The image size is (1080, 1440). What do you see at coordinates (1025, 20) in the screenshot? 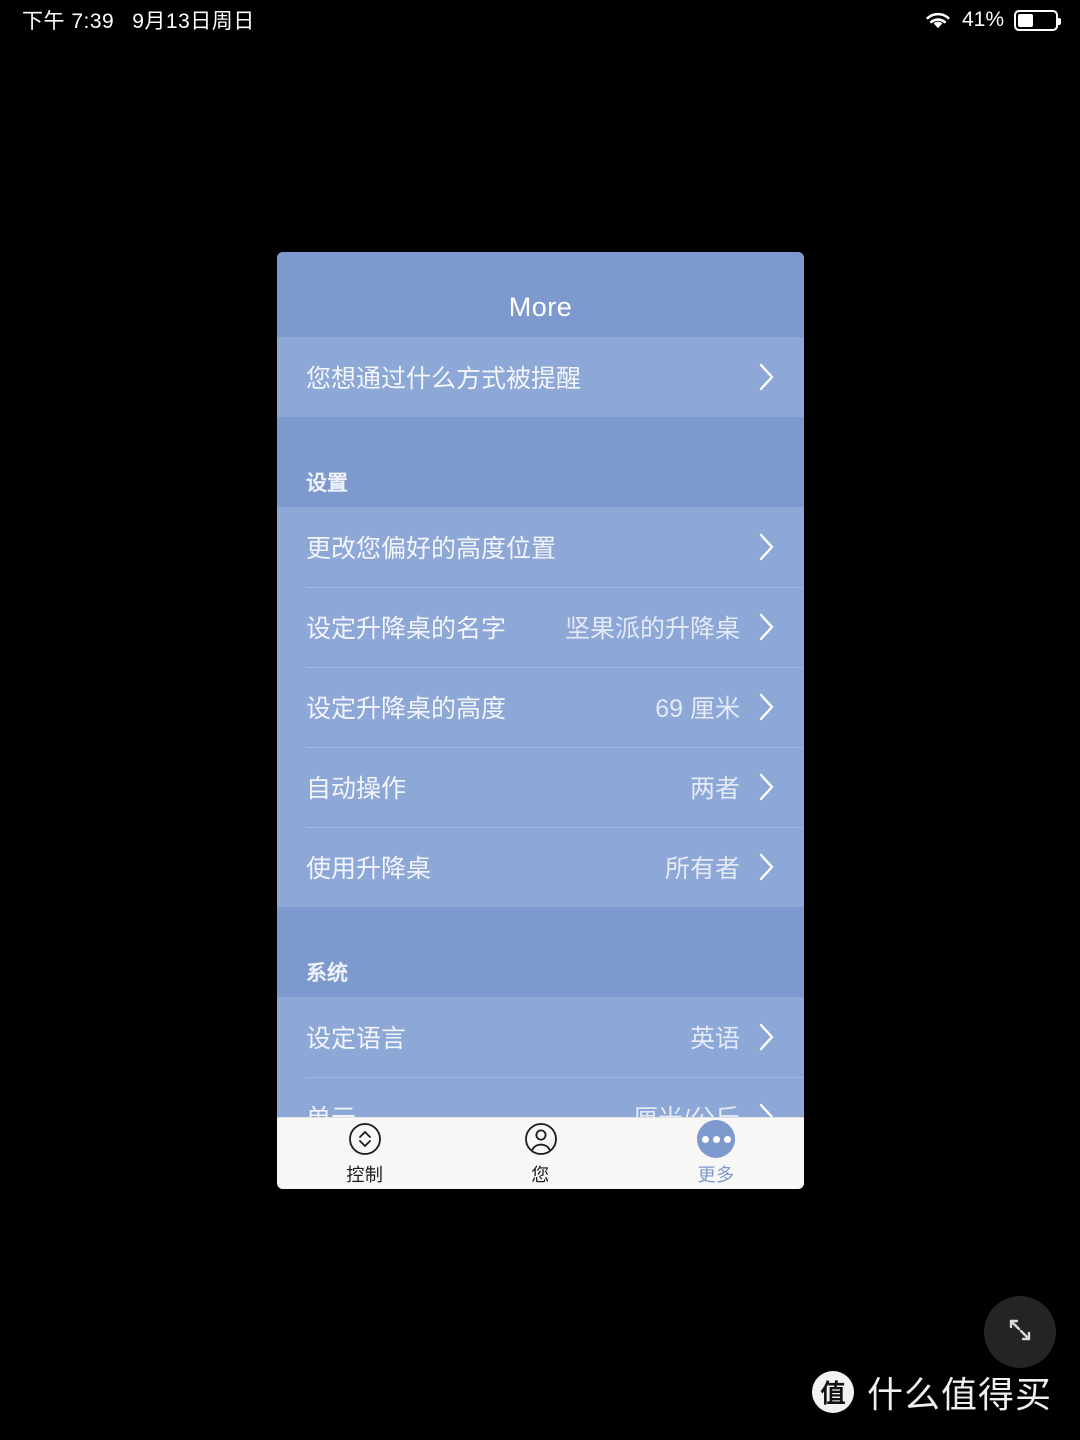
I see `battery-fill` at bounding box center [1025, 20].